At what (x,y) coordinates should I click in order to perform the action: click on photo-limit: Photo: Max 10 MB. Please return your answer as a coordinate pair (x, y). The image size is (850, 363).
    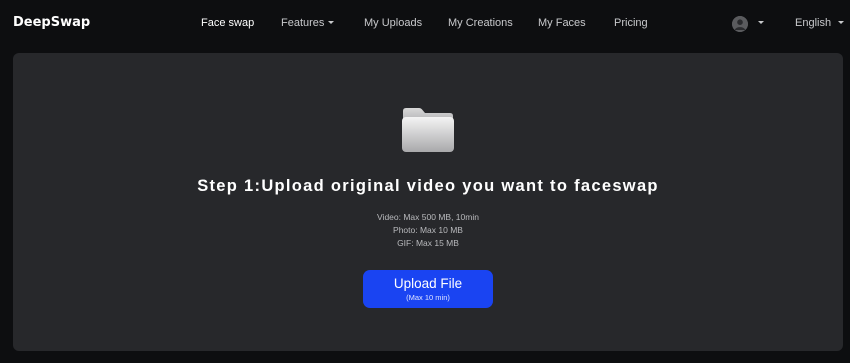
    Looking at the image, I should click on (428, 230).